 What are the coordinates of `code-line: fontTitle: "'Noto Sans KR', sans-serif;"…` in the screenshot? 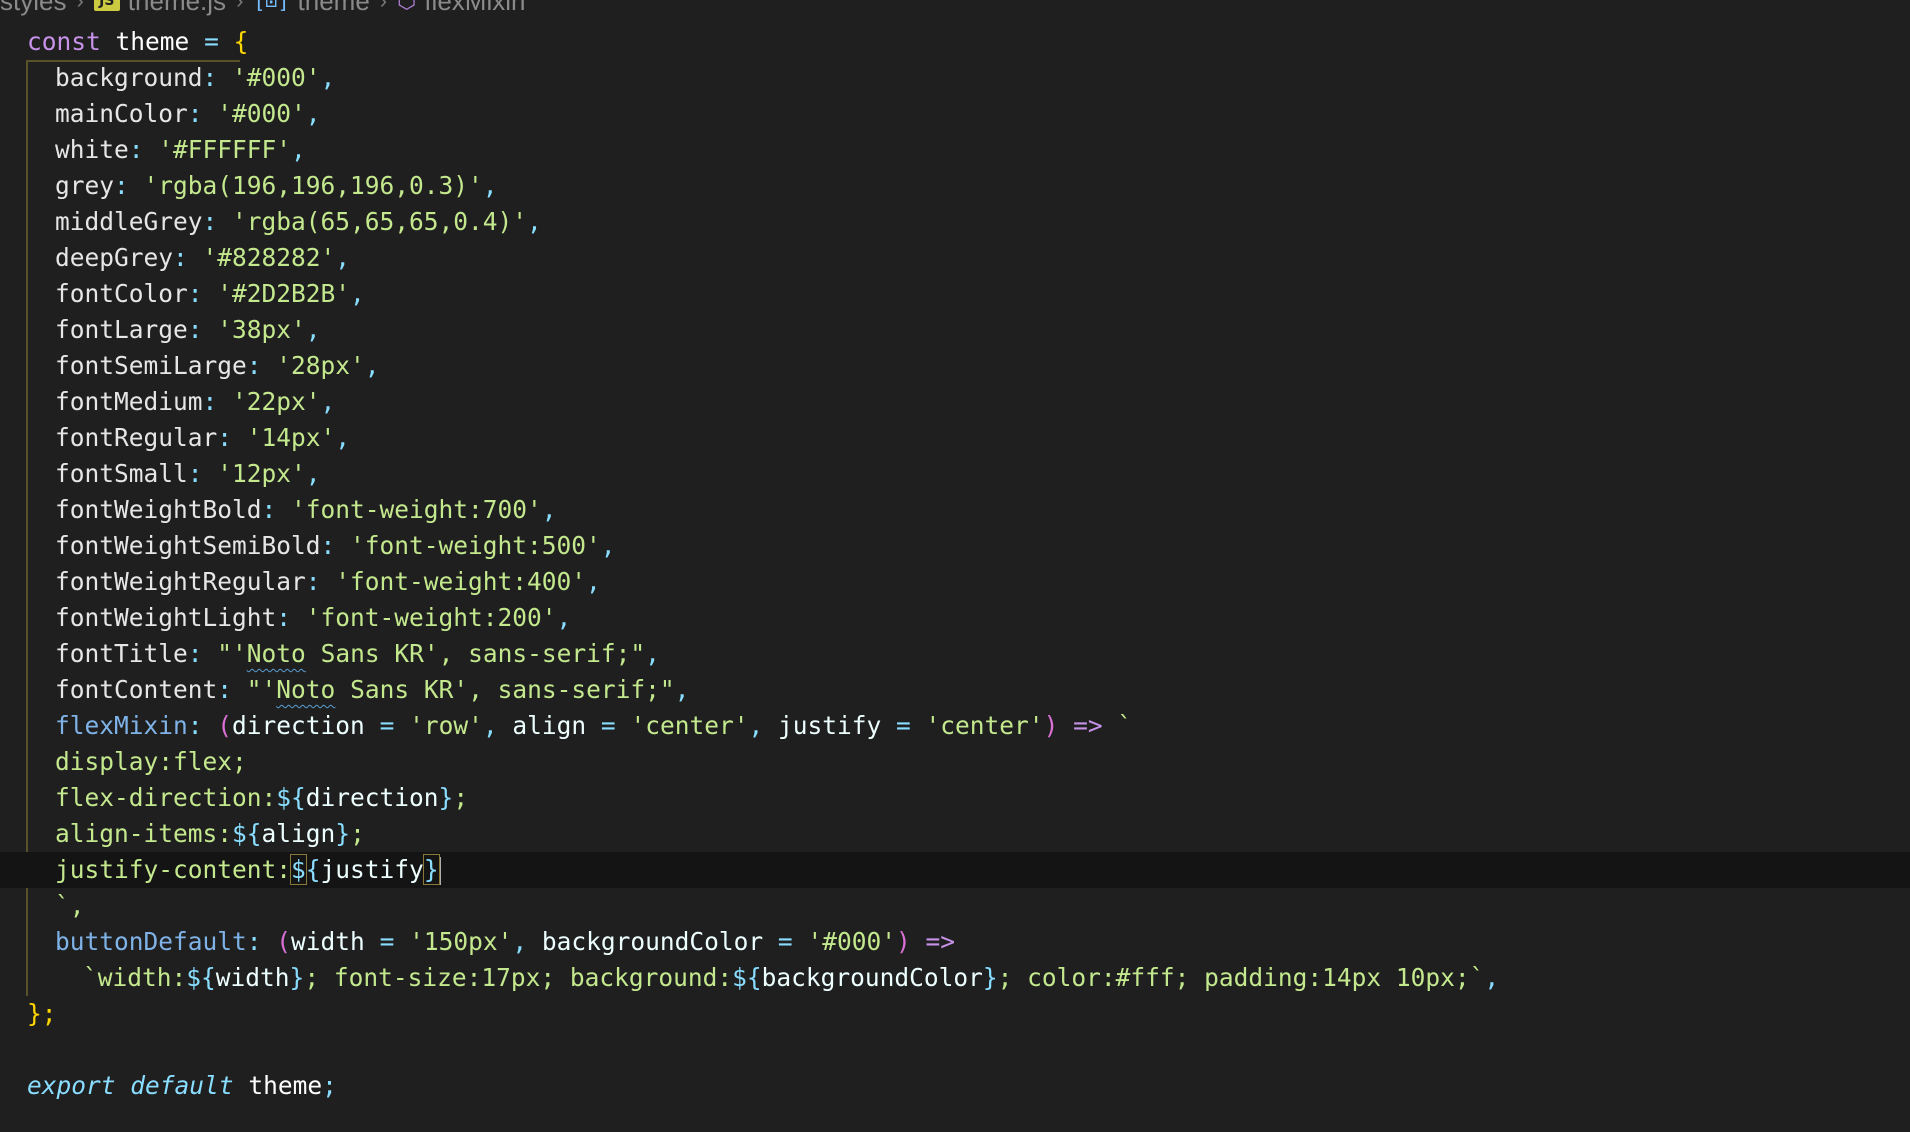 It's located at (955, 654).